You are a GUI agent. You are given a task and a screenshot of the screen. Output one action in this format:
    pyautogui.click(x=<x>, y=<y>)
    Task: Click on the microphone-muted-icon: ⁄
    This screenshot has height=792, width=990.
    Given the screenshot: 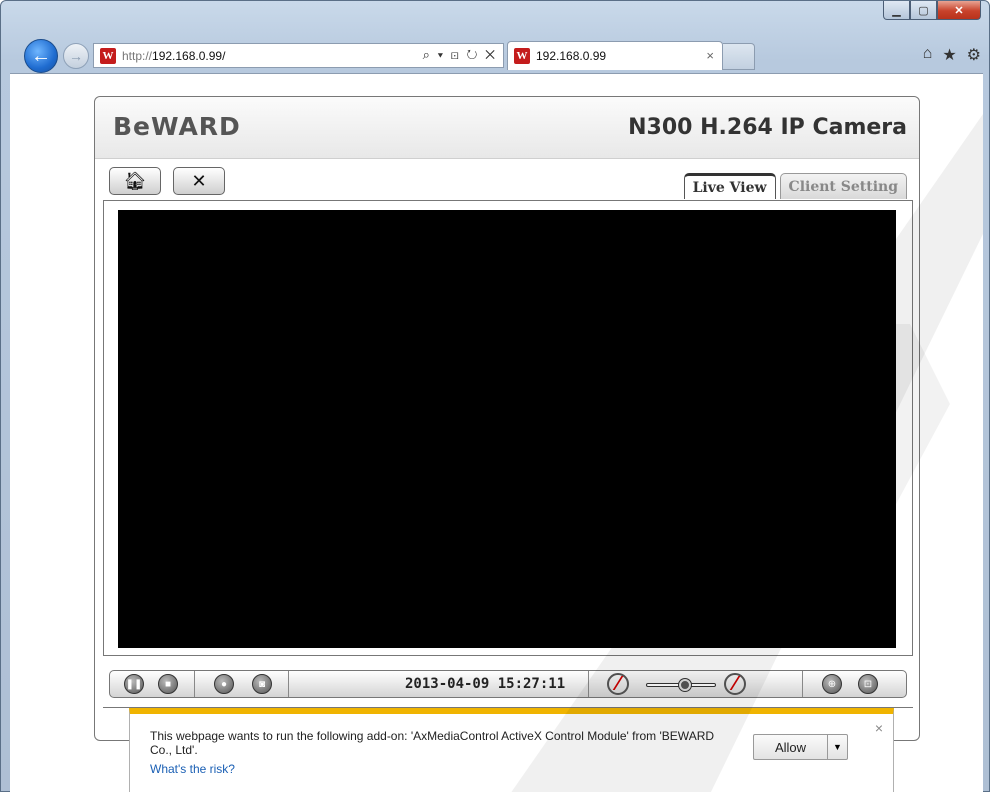 What is the action you would take?
    pyautogui.click(x=735, y=684)
    